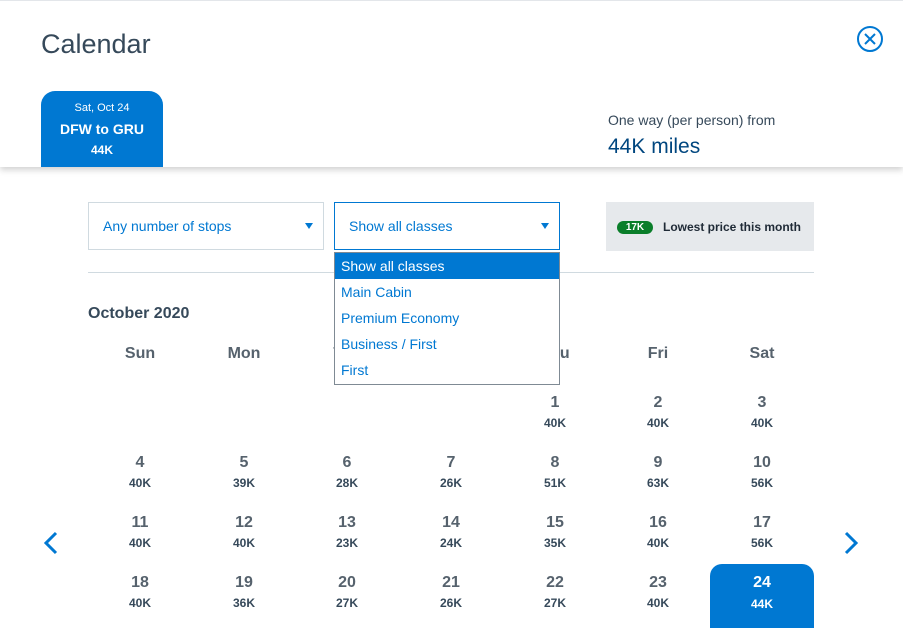 The width and height of the screenshot is (903, 628). I want to click on page-title: Calendar, so click(96, 44).